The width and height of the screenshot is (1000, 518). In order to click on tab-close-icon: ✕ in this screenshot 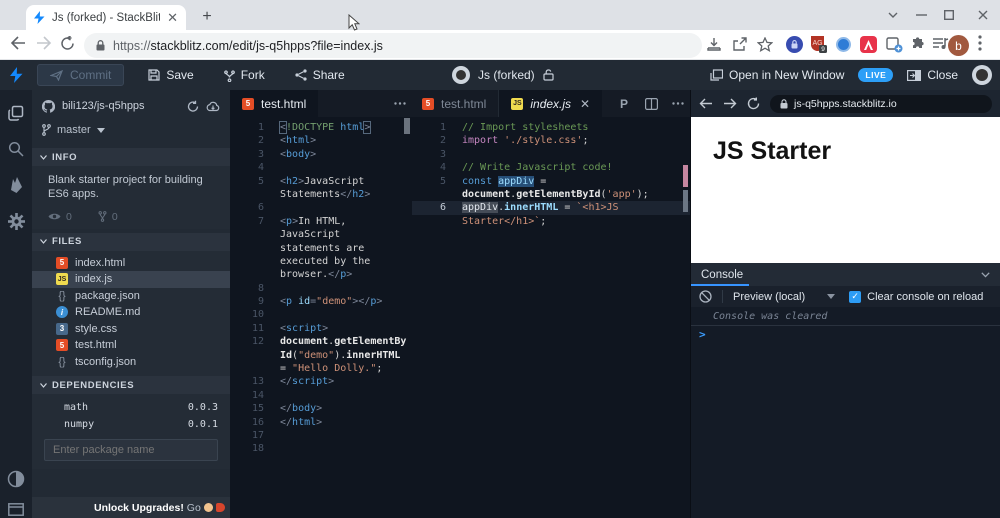, I will do `click(172, 18)`.